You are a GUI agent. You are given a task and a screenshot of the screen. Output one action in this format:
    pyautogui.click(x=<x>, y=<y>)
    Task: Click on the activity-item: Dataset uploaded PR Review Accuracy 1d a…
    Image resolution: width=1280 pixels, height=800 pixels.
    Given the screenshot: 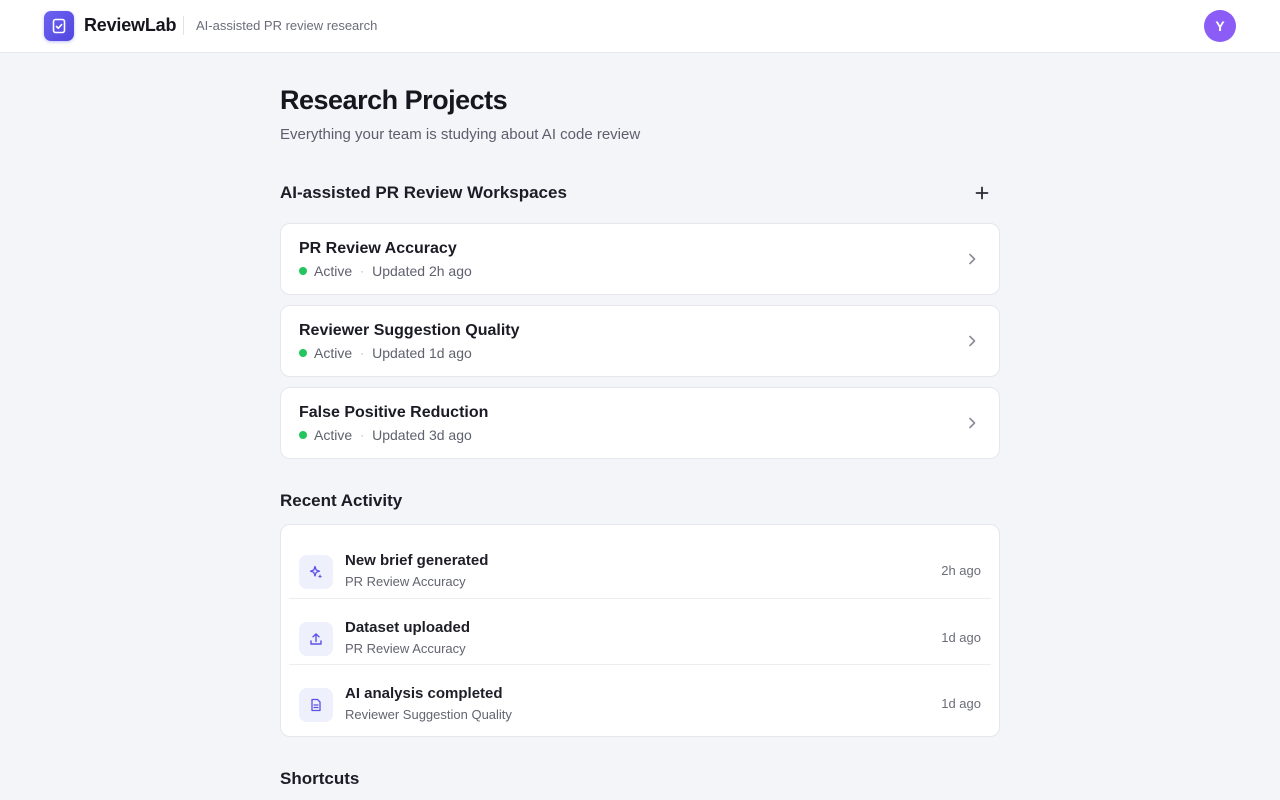 What is the action you would take?
    pyautogui.click(x=640, y=631)
    